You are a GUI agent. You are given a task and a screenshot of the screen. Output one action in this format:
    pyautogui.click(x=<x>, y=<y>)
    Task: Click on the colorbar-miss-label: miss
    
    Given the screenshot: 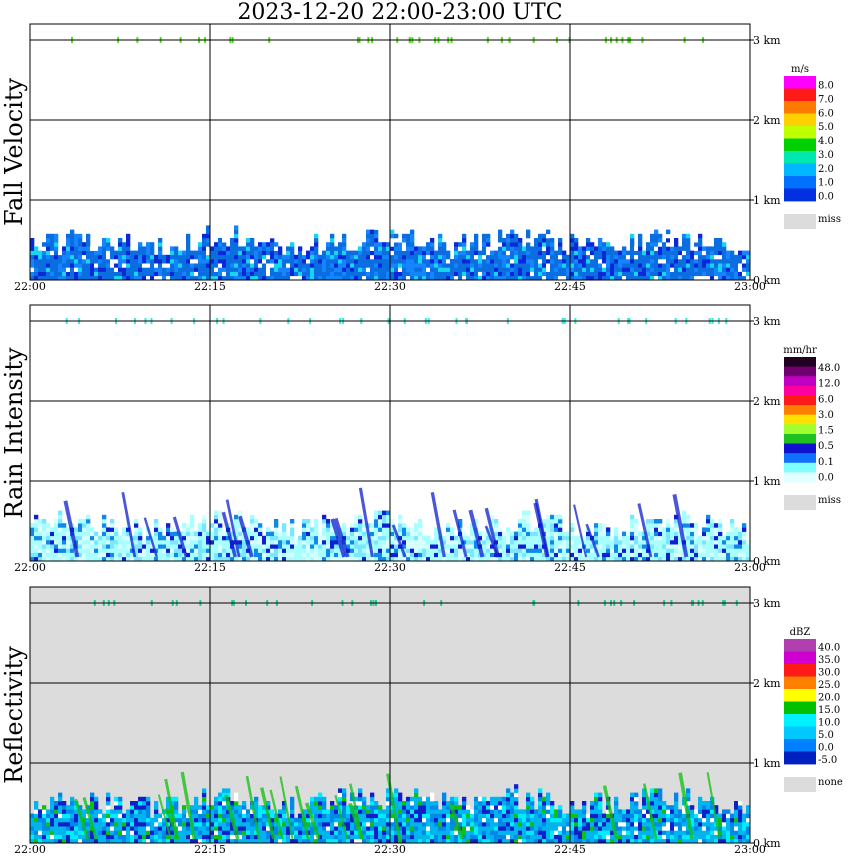 What is the action you would take?
    pyautogui.click(x=829, y=500)
    